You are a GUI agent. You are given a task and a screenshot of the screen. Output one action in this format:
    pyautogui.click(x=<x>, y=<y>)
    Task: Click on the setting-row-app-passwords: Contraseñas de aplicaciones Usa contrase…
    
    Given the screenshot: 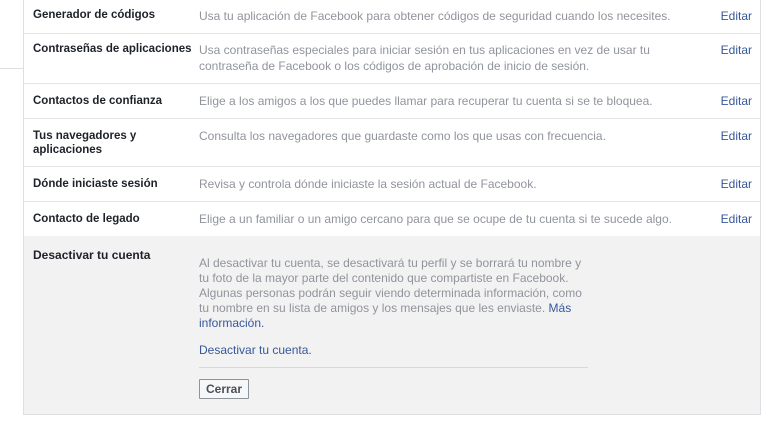 What is the action you would take?
    pyautogui.click(x=392, y=59)
    